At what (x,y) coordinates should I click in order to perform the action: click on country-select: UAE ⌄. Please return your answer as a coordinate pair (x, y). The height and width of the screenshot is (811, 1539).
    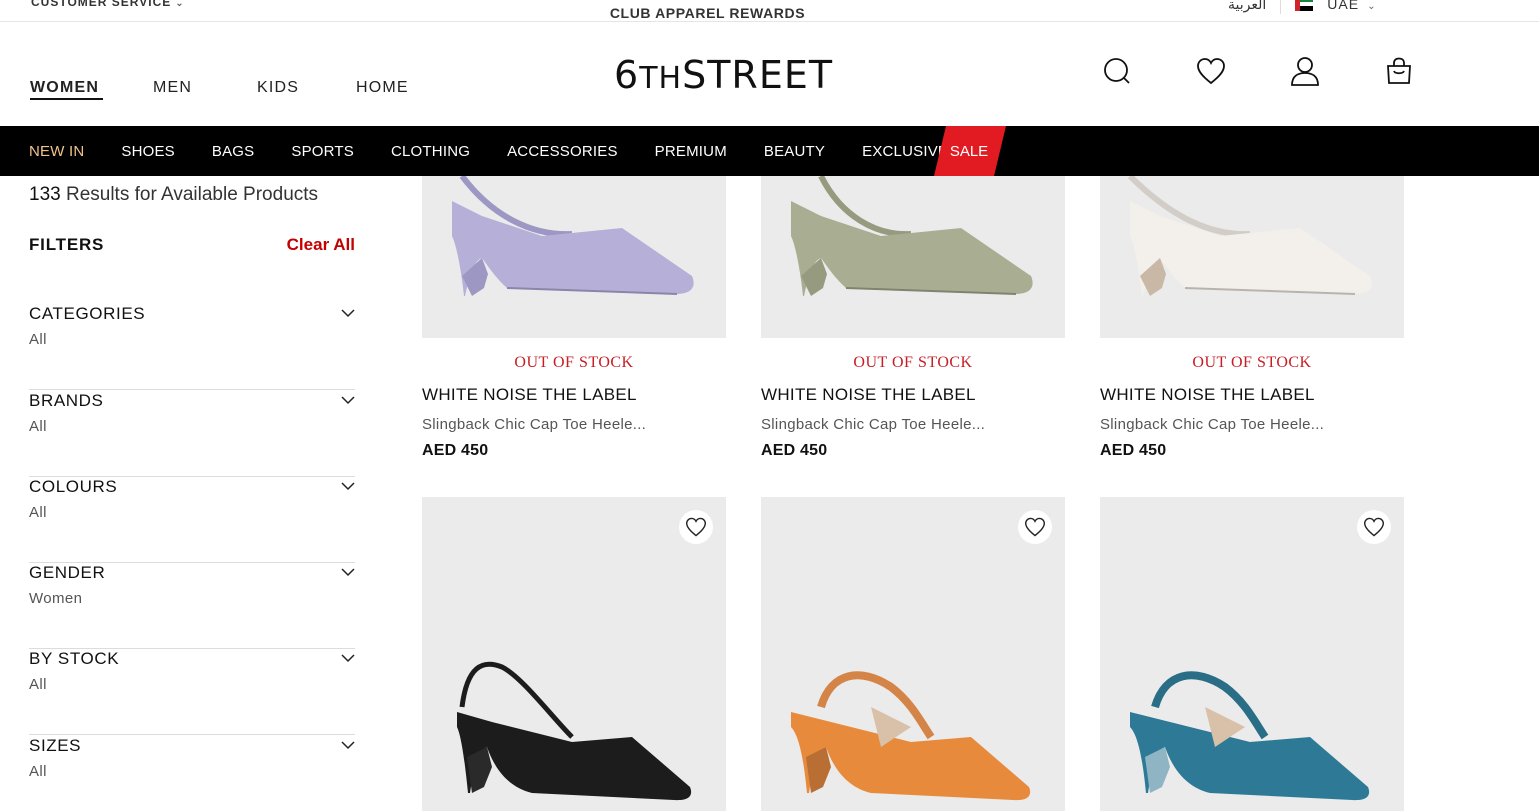
    Looking at the image, I should click on (1351, 6).